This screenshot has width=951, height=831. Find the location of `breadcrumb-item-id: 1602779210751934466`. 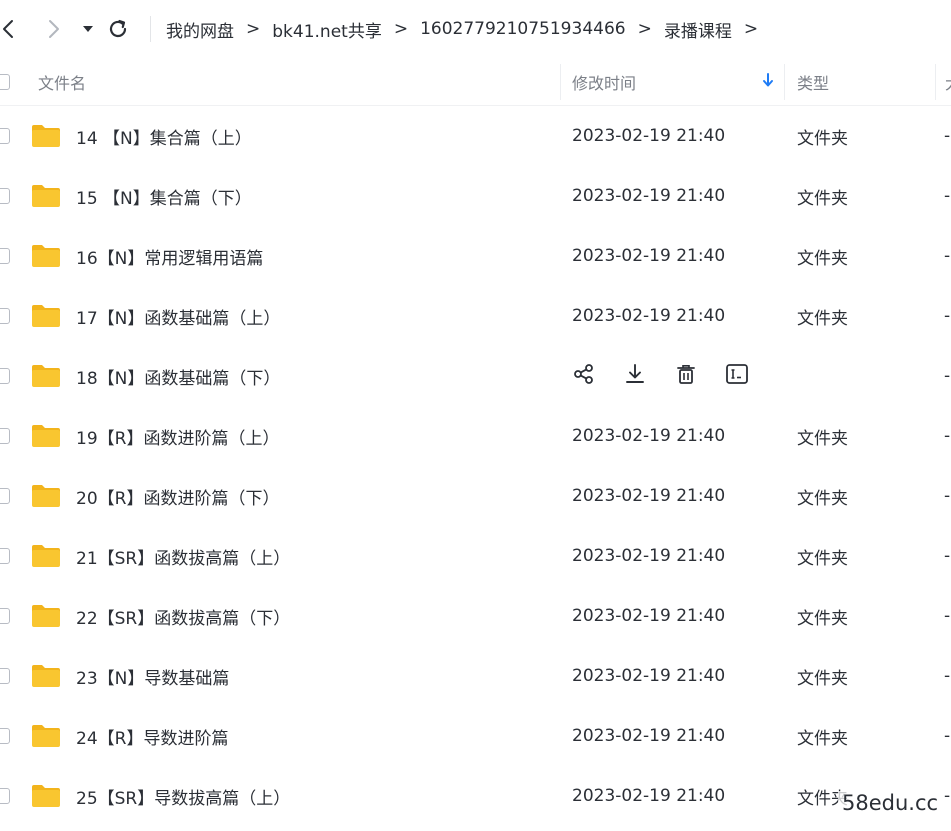

breadcrumb-item-id: 1602779210751934466 is located at coordinates (523, 29).